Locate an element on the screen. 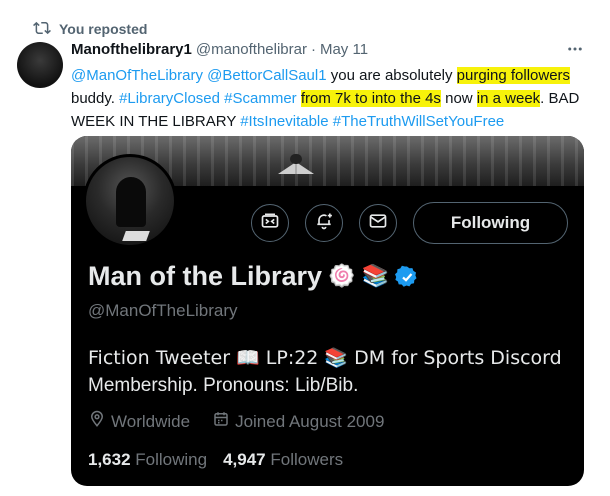  message-button is located at coordinates (378, 223).